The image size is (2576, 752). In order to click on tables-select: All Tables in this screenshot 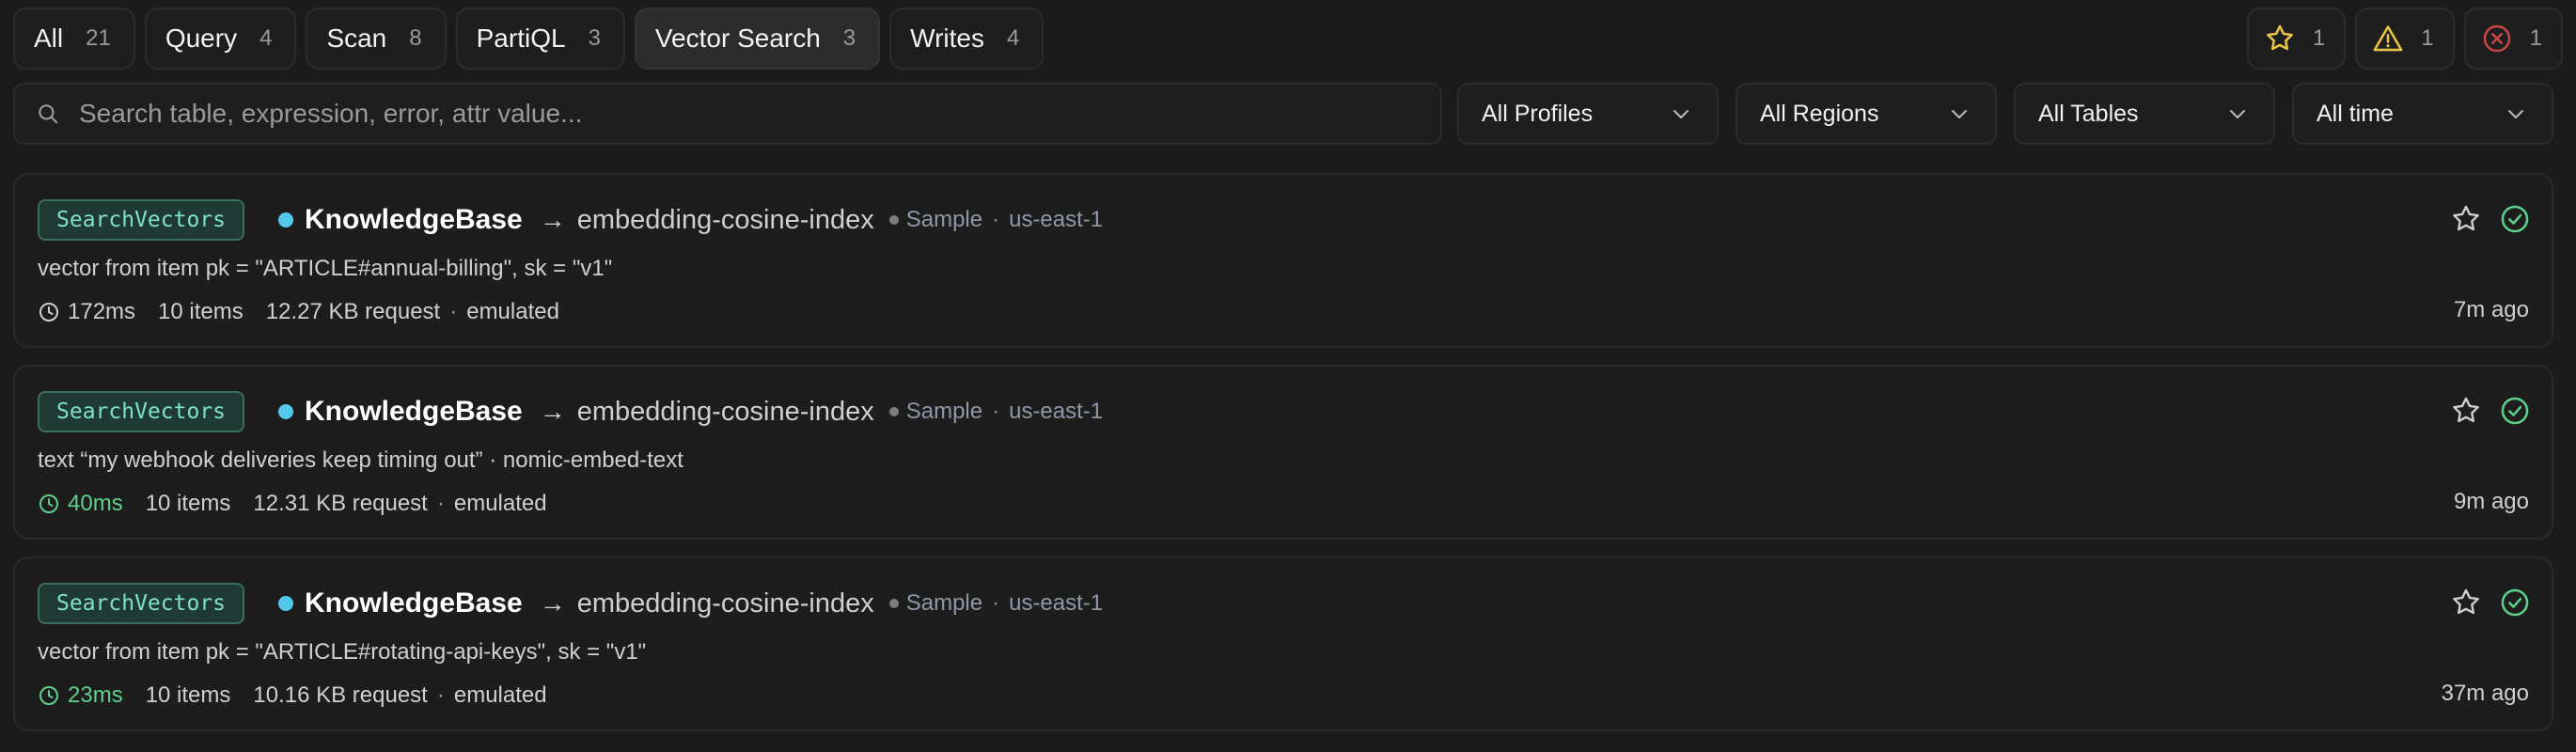, I will do `click(2145, 114)`.